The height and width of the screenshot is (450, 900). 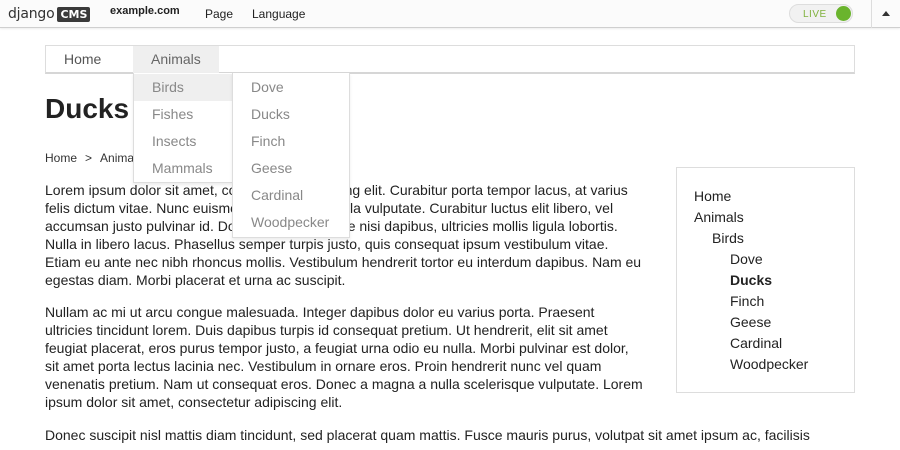 I want to click on dropdown-item-finch: Finch, so click(x=291, y=141).